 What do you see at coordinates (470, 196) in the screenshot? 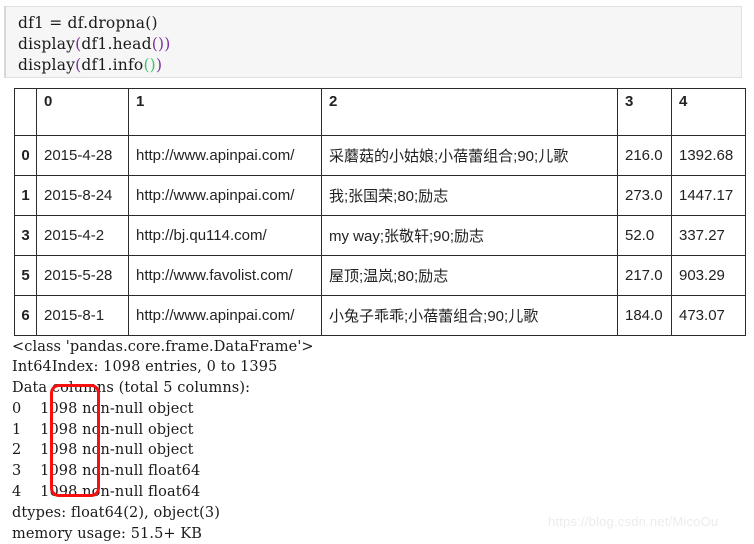
I see `cell-col-2: 我;张国荣;80;励志` at bounding box center [470, 196].